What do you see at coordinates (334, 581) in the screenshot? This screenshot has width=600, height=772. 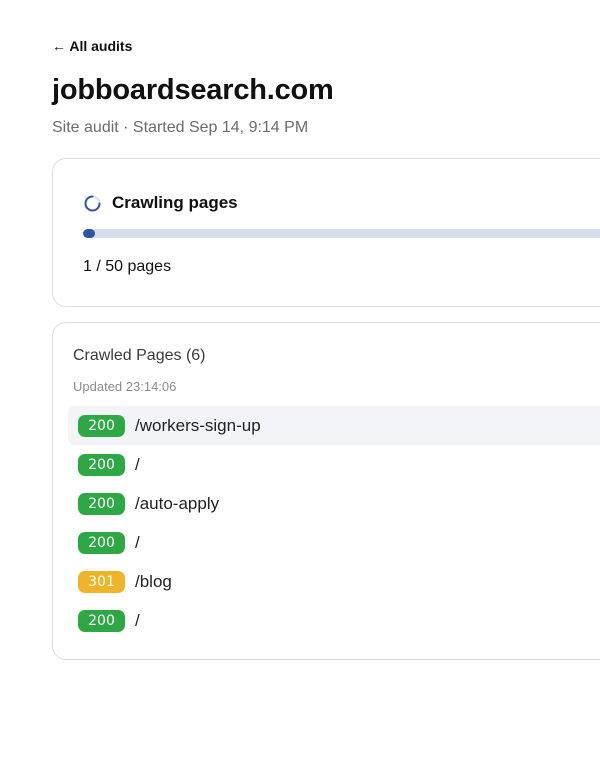 I see `crawled-page-row: 301/blog` at bounding box center [334, 581].